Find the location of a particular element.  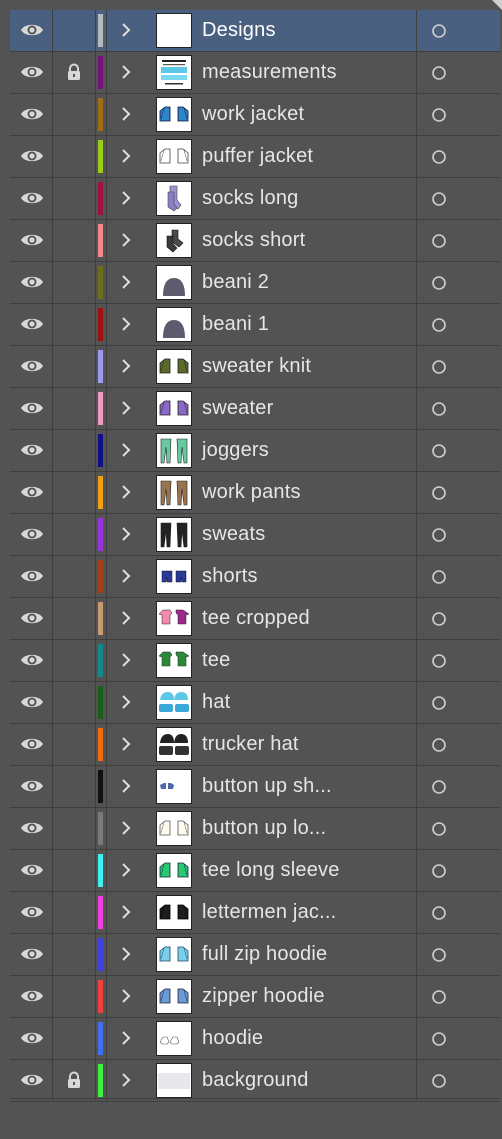

layer-row-trucker-hat: trucker hat is located at coordinates (255, 745).